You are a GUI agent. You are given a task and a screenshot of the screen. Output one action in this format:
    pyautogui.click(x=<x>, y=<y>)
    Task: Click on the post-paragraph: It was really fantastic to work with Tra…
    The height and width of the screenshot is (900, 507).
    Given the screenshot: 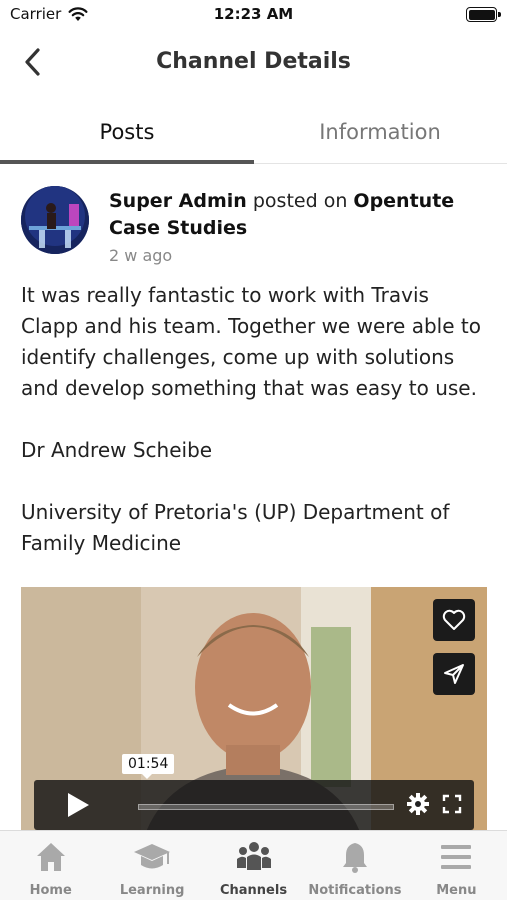 What is the action you would take?
    pyautogui.click(x=251, y=341)
    